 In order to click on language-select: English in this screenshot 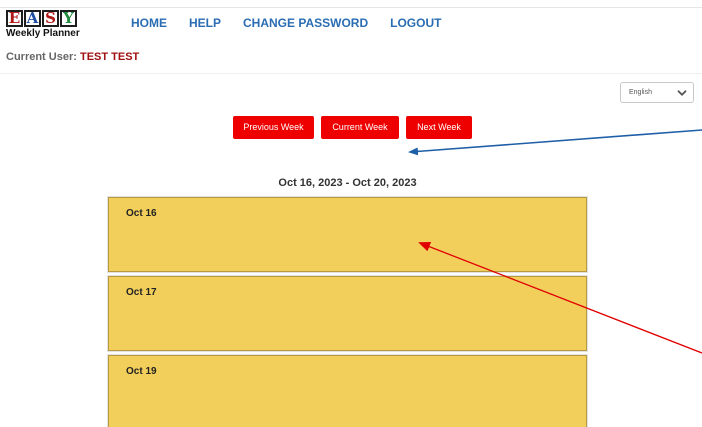, I will do `click(657, 92)`.